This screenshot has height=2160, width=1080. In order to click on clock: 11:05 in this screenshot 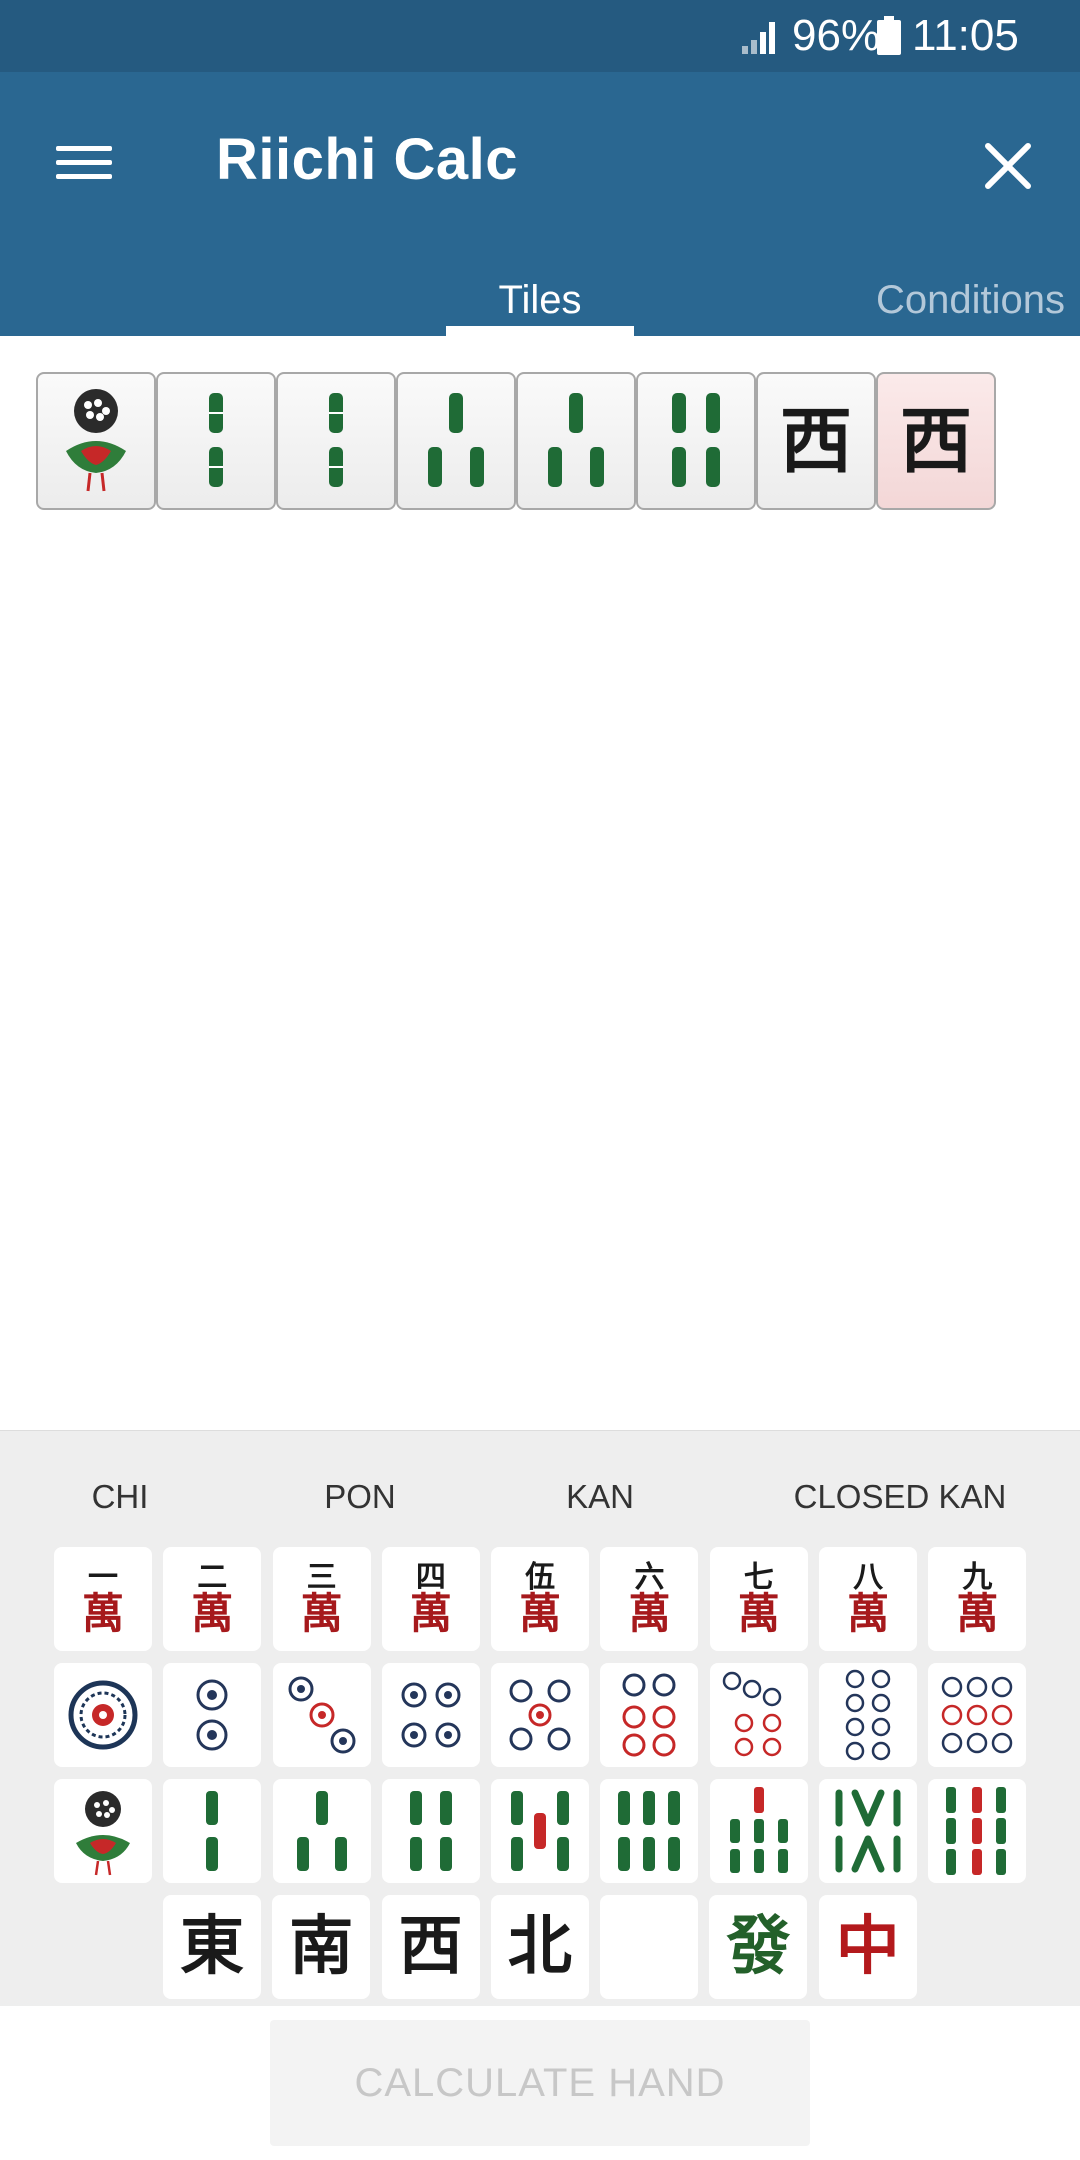, I will do `click(965, 35)`.